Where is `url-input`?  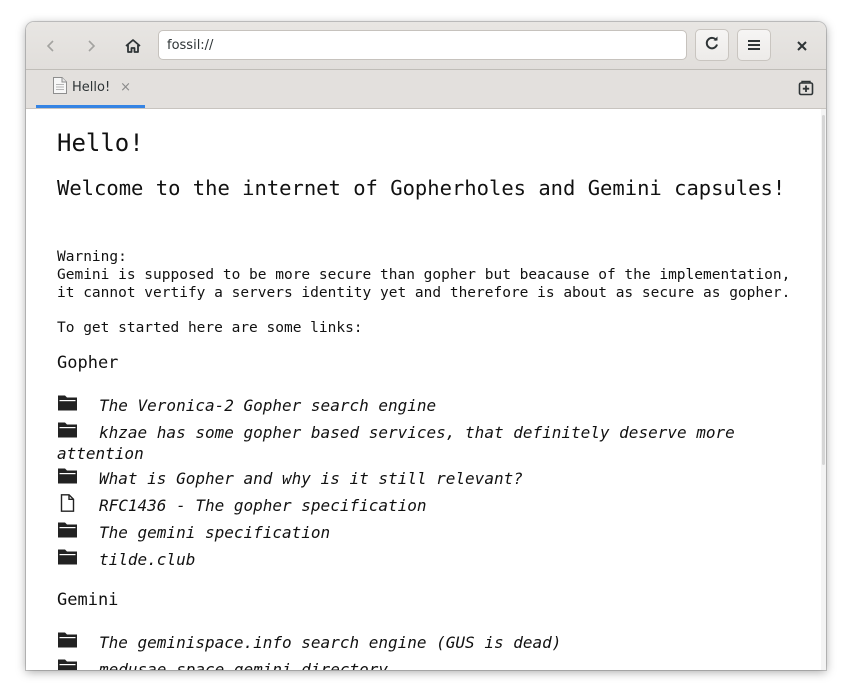 url-input is located at coordinates (422, 45).